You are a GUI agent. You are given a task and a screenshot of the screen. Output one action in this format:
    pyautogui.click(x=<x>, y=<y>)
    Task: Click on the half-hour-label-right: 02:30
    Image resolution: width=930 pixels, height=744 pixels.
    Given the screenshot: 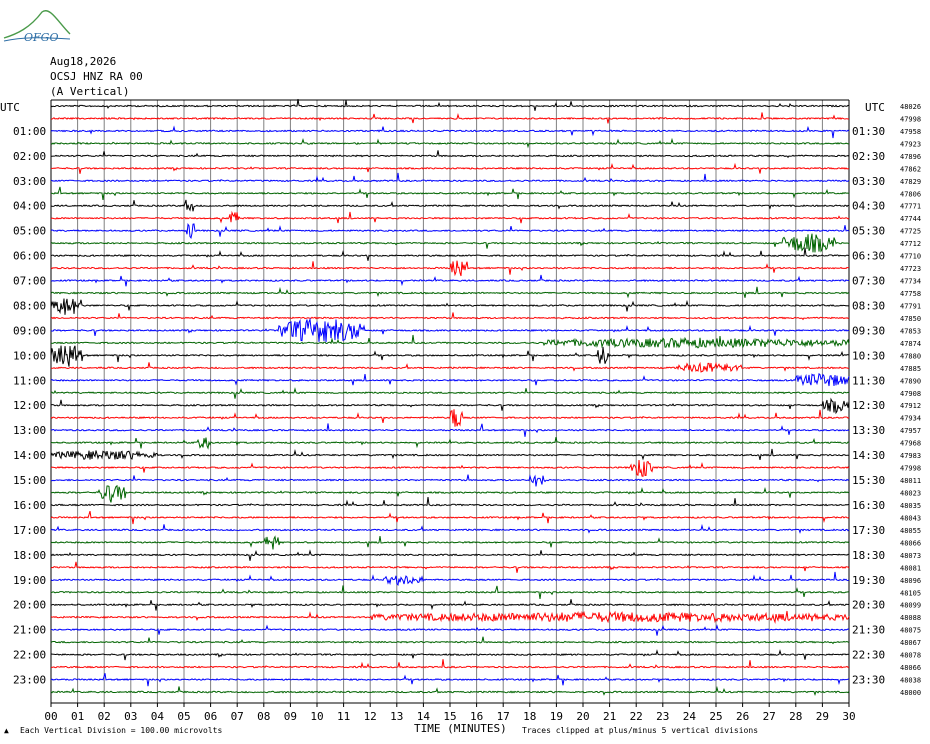 What is the action you would take?
    pyautogui.click(x=868, y=156)
    